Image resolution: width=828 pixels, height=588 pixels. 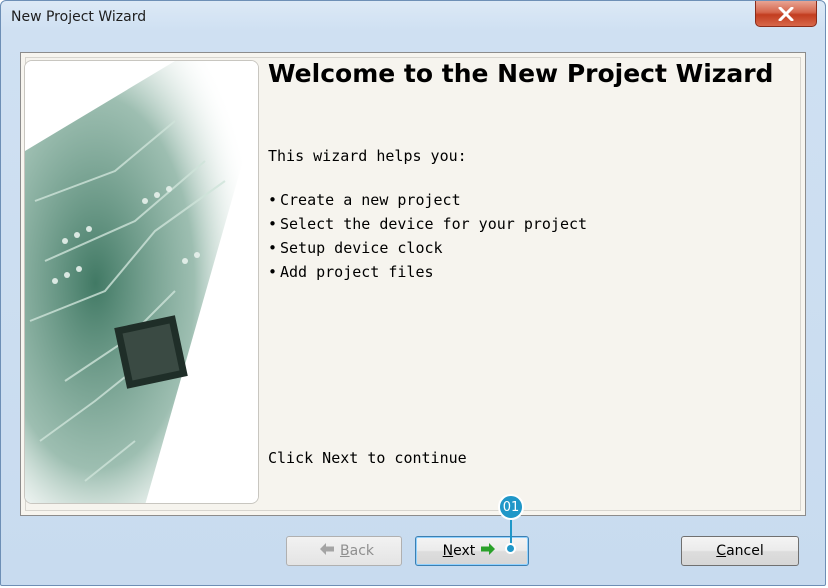 What do you see at coordinates (428, 224) in the screenshot?
I see `list-item: • Select the device for your project` at bounding box center [428, 224].